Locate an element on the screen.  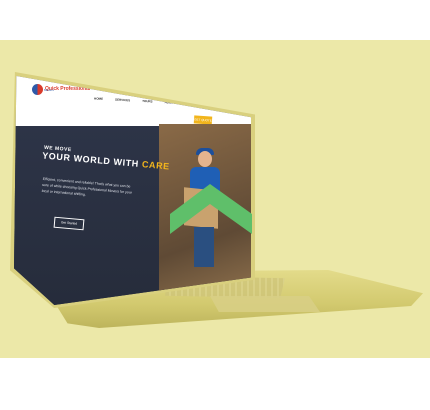
head-shape is located at coordinates (205, 159).